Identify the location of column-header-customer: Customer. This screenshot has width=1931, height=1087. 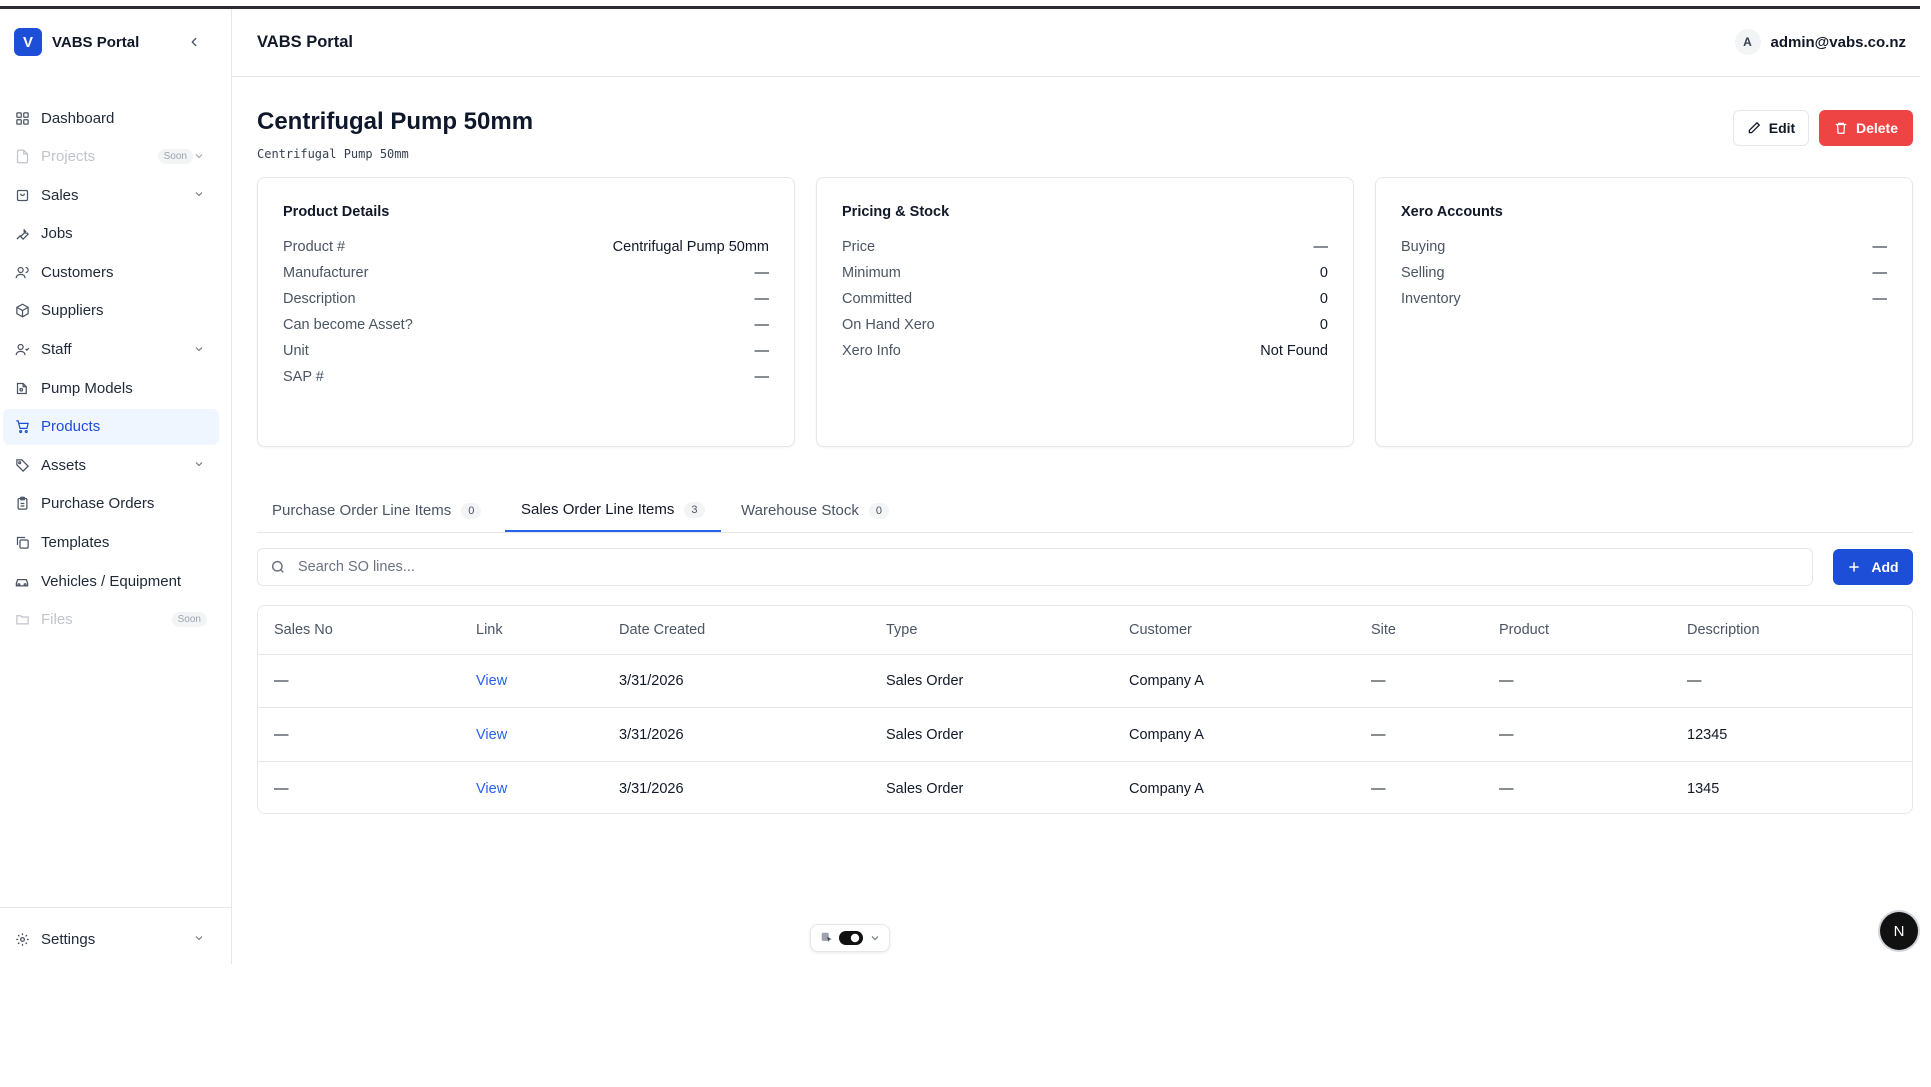
(1160, 630).